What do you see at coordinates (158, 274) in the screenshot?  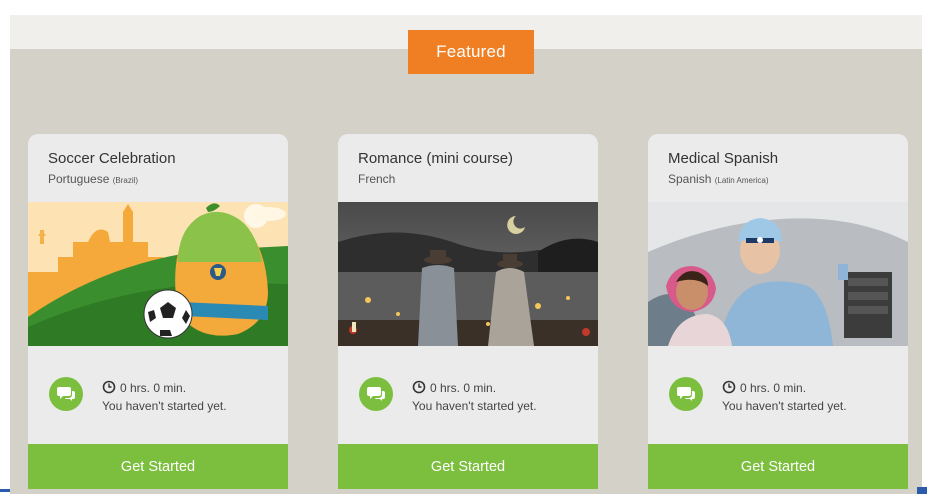 I see `soccer-pear-illustration` at bounding box center [158, 274].